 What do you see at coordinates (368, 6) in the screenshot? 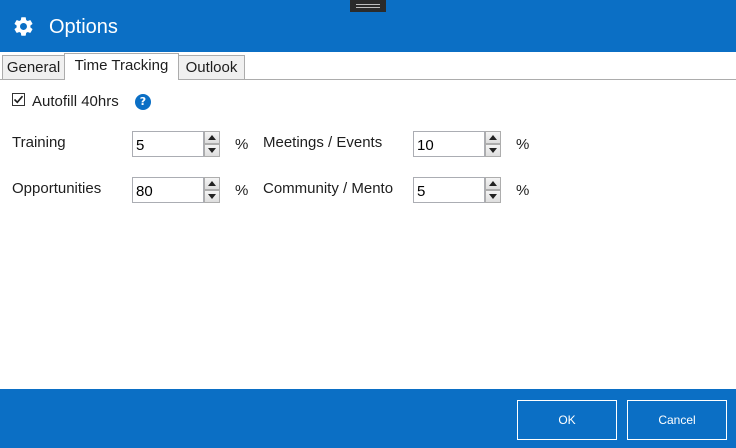
I see `drag-handle` at bounding box center [368, 6].